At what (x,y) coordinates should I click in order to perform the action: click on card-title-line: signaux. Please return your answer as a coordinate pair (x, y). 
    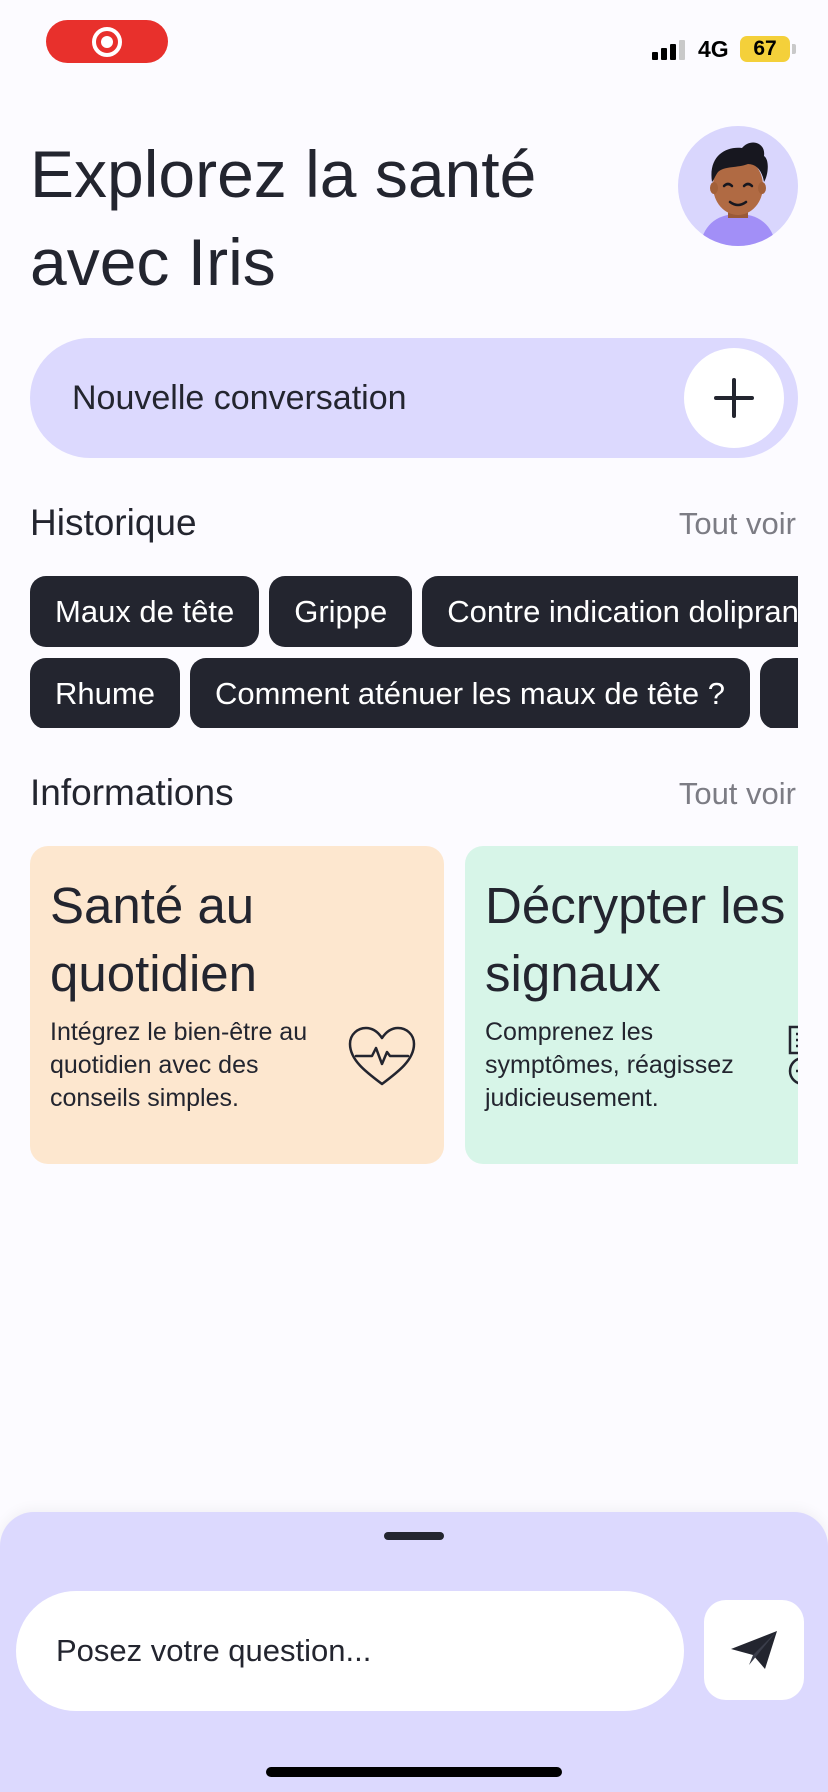
    Looking at the image, I should click on (573, 973).